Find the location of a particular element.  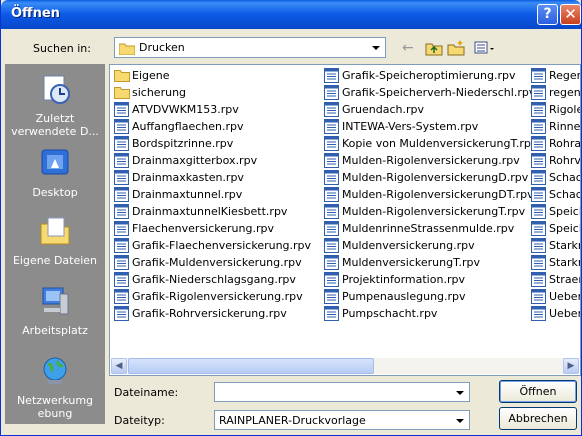

file-item: Drainmaxtunnel.rpv is located at coordinates (212, 194).